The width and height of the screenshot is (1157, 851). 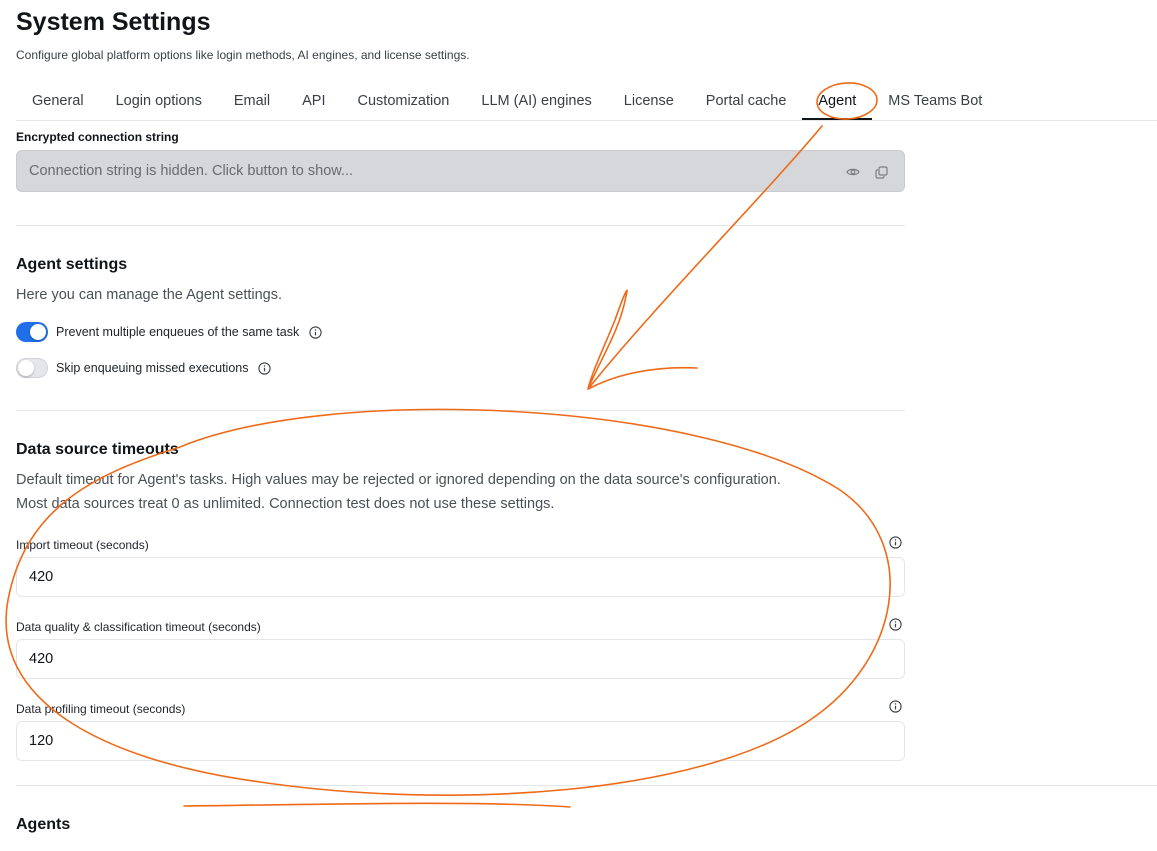 What do you see at coordinates (460, 577) in the screenshot?
I see `import-timeout-input` at bounding box center [460, 577].